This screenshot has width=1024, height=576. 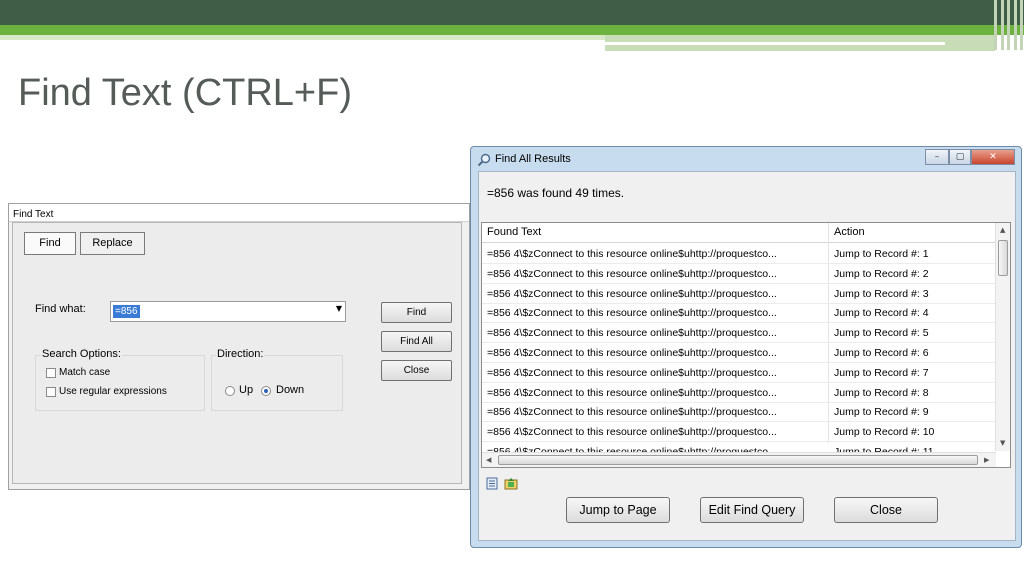 What do you see at coordinates (51, 392) in the screenshot?
I see `regex-checkbox` at bounding box center [51, 392].